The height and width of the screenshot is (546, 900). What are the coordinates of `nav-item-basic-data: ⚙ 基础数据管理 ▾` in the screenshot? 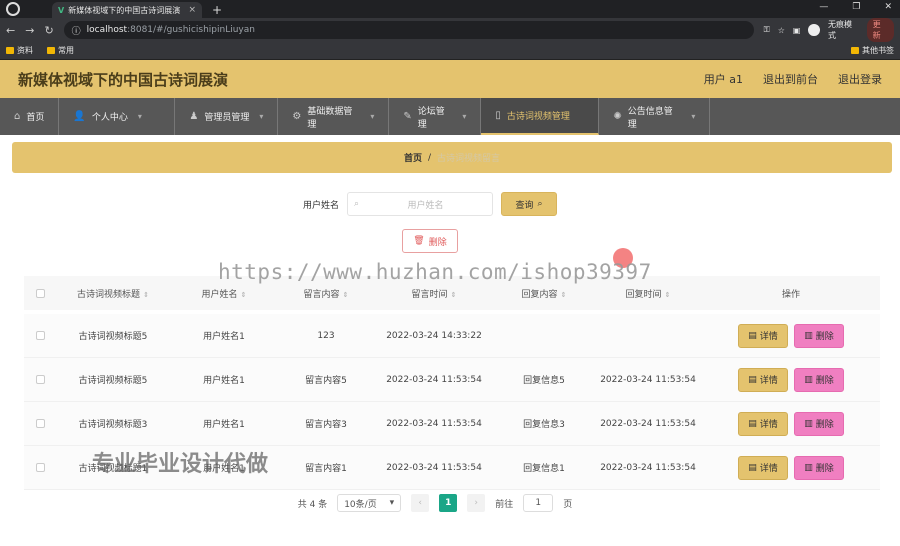 It's located at (334, 116).